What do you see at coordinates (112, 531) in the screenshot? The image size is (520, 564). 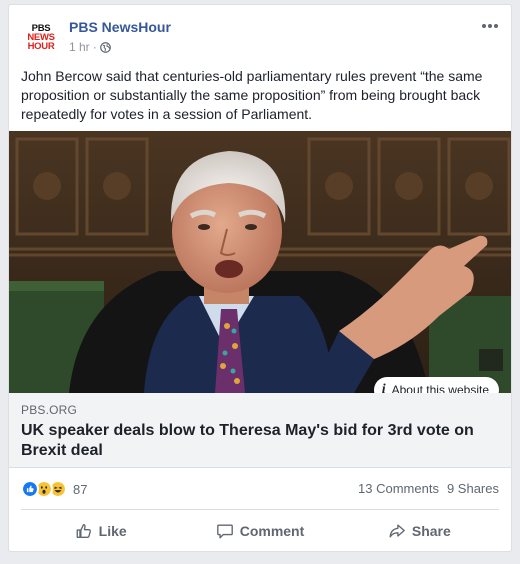 I see `like-label: Like` at bounding box center [112, 531].